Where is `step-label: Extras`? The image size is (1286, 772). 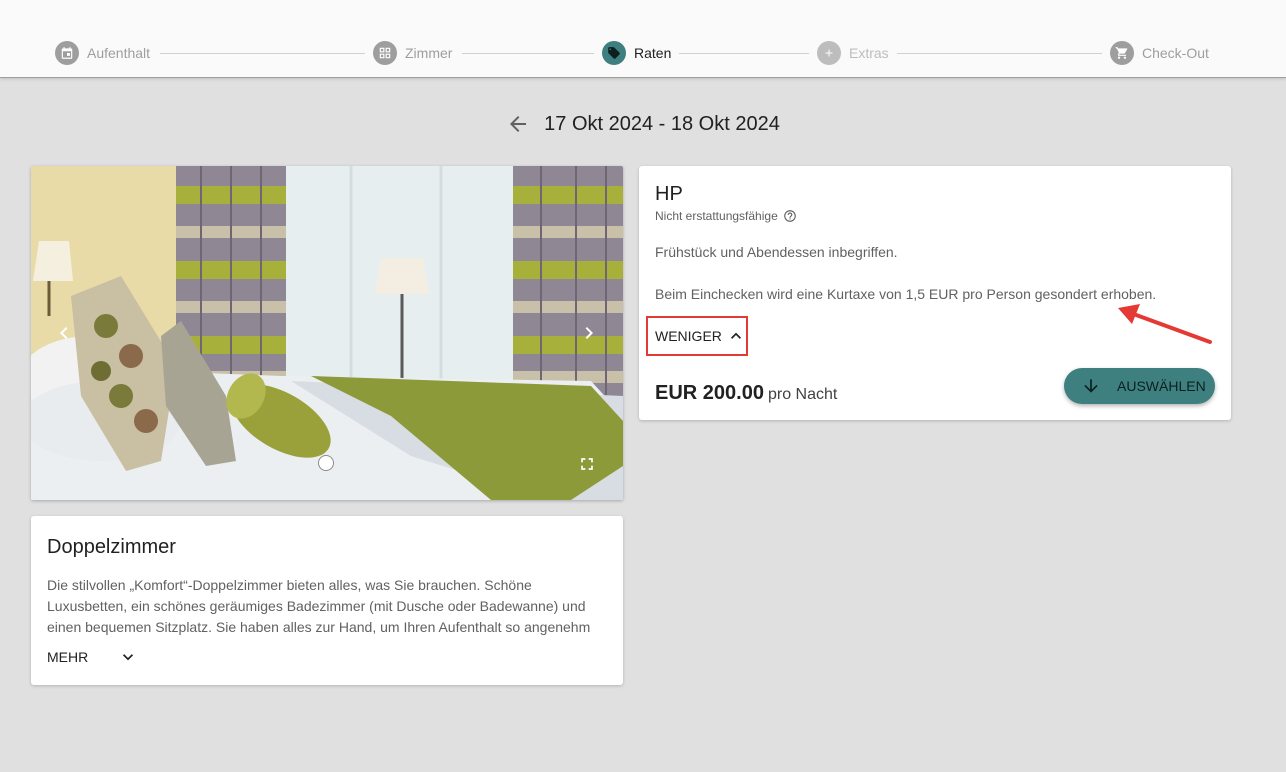
step-label: Extras is located at coordinates (869, 53).